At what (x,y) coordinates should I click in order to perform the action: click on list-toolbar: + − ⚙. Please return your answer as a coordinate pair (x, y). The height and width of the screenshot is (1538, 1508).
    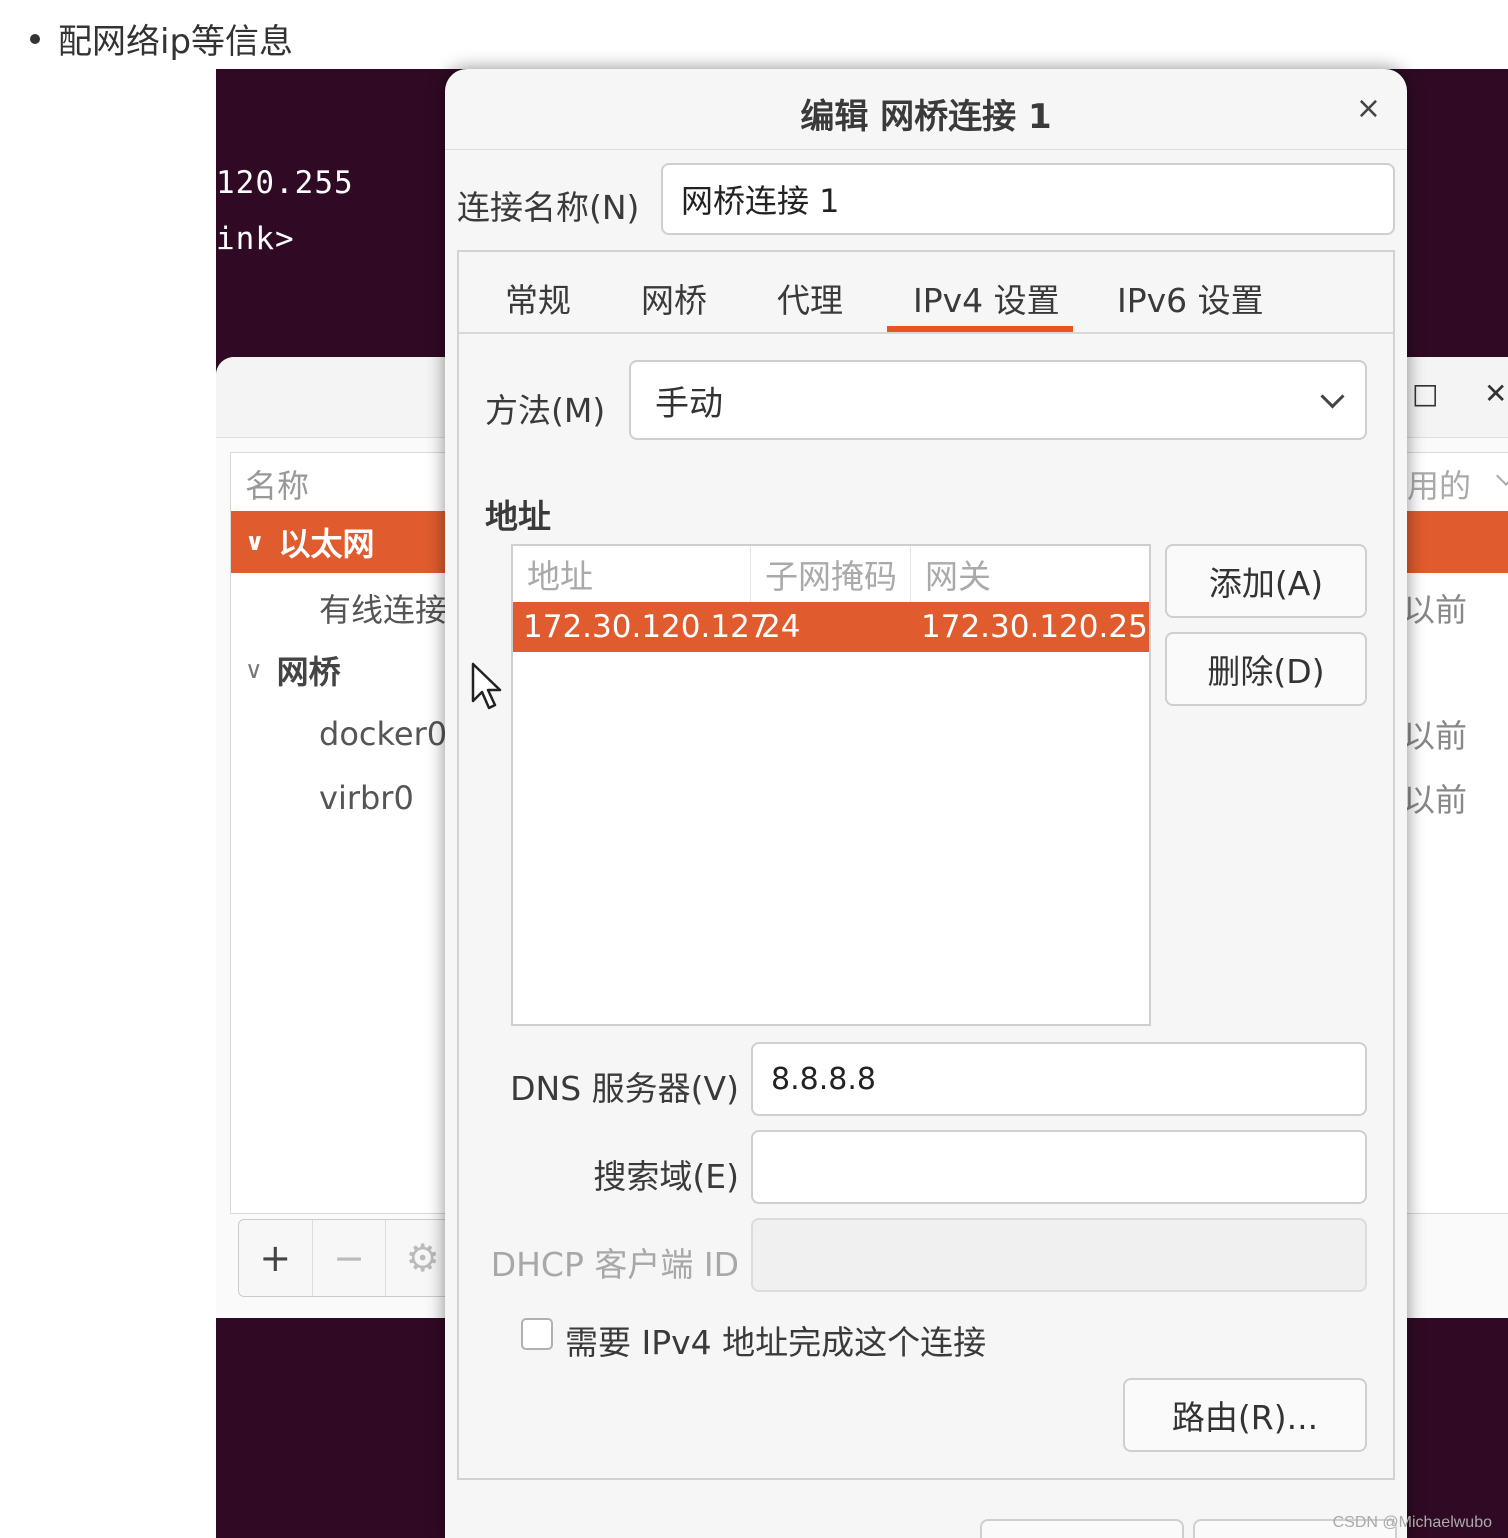
    Looking at the image, I should click on (349, 1258).